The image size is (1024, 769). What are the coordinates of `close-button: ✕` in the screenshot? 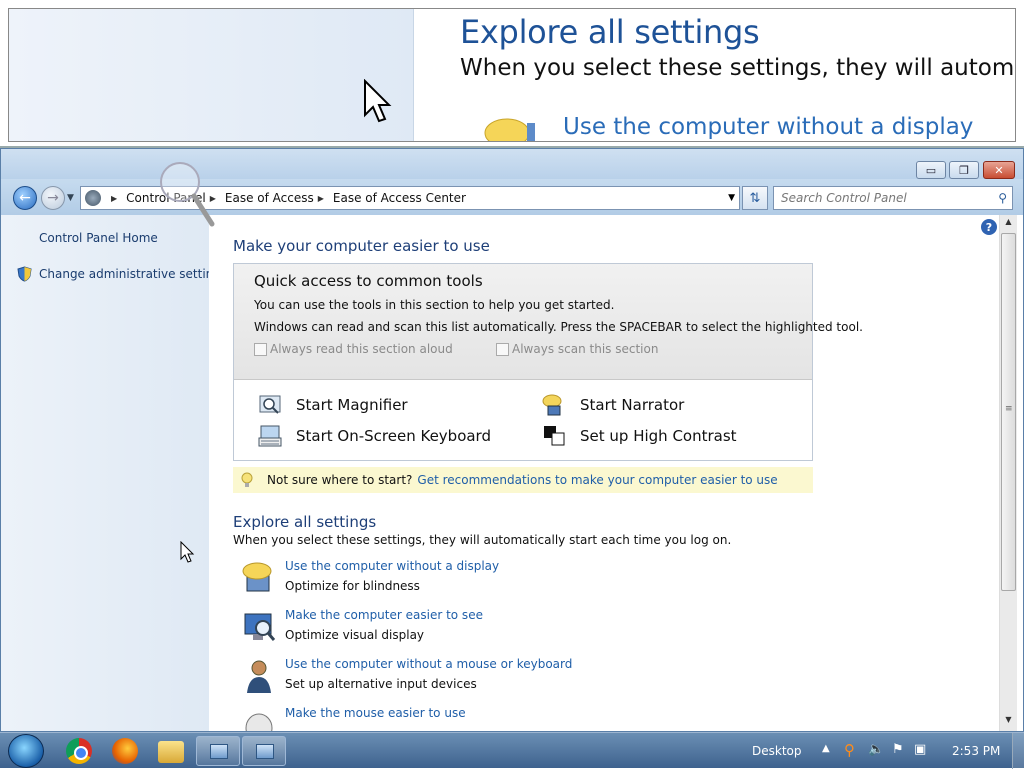 It's located at (999, 170).